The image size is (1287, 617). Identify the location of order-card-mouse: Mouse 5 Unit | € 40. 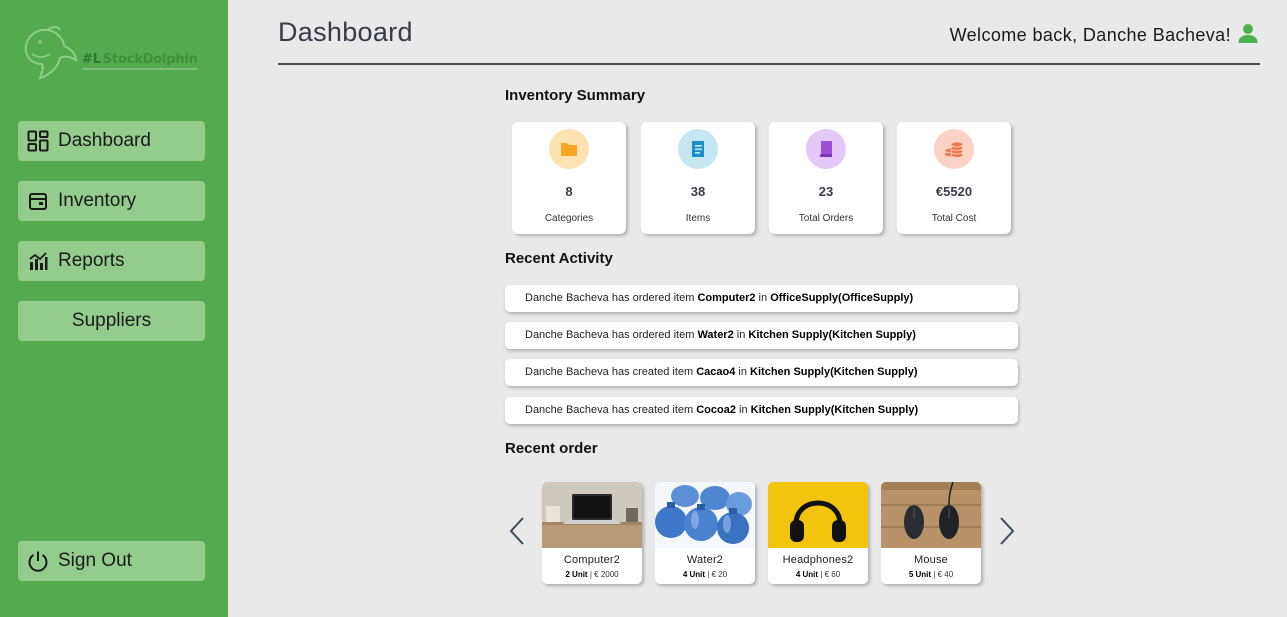
(931, 533).